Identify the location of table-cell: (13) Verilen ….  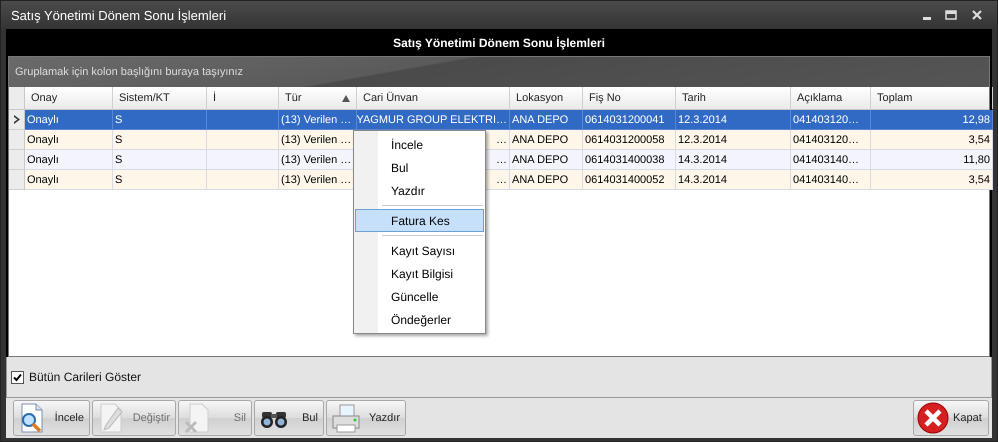
(318, 120).